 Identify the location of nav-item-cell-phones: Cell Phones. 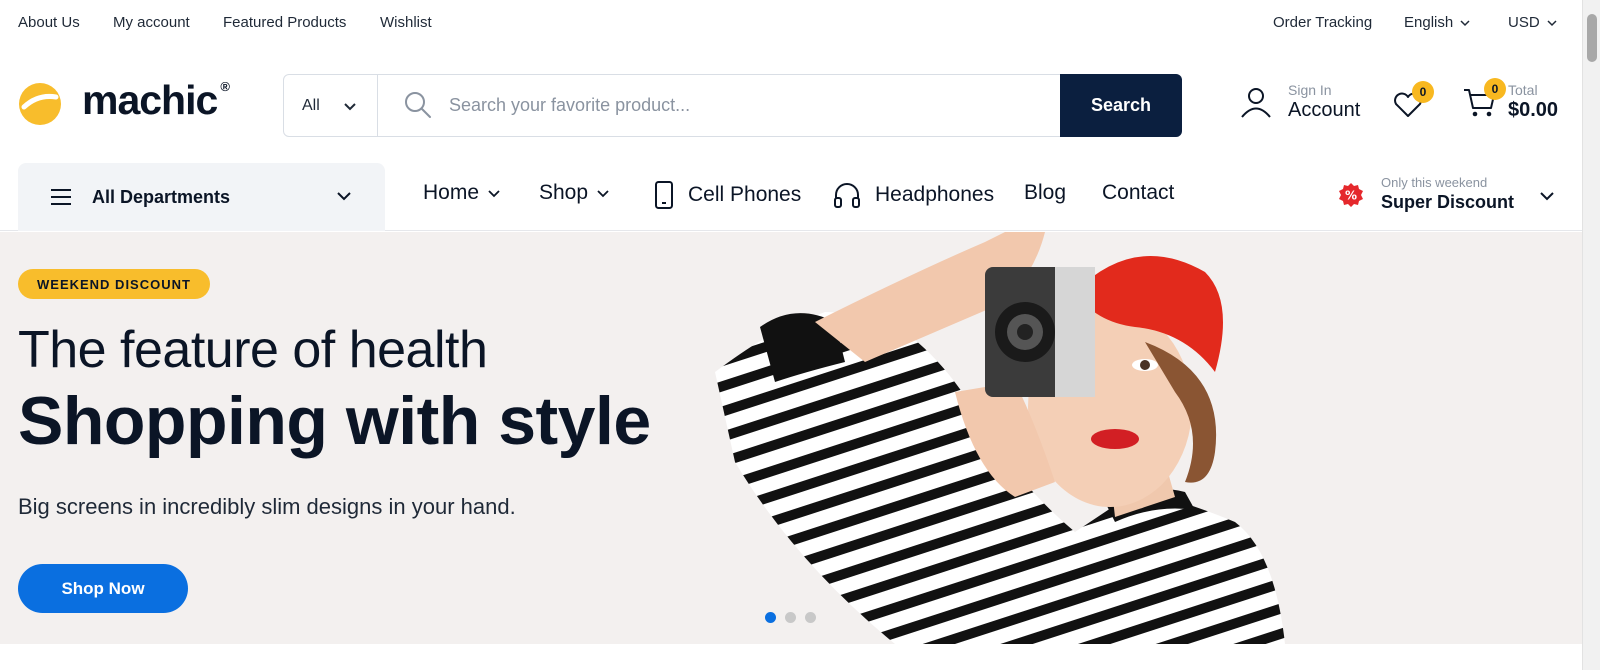
(727, 195).